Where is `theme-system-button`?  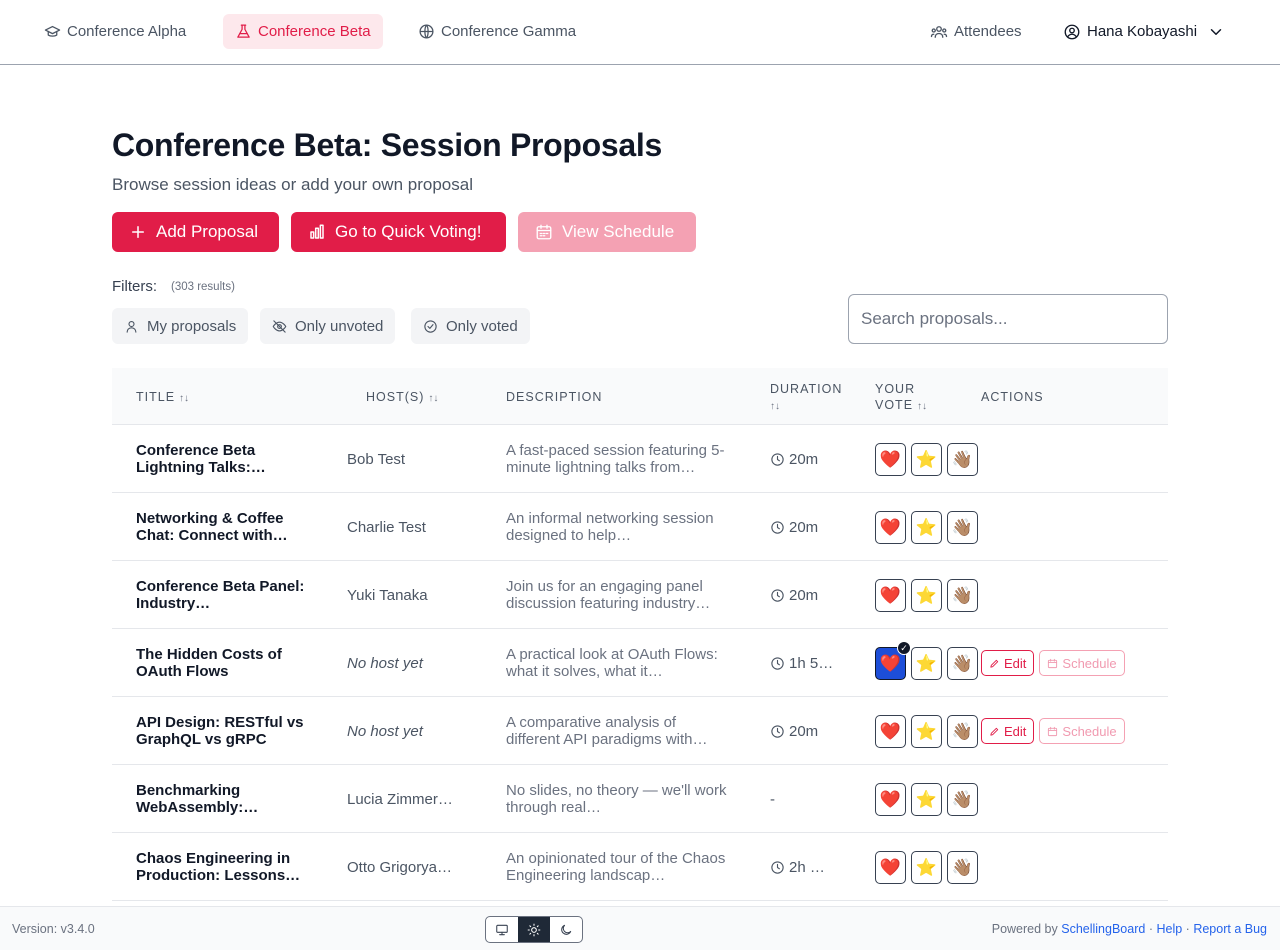 theme-system-button is located at coordinates (502, 929).